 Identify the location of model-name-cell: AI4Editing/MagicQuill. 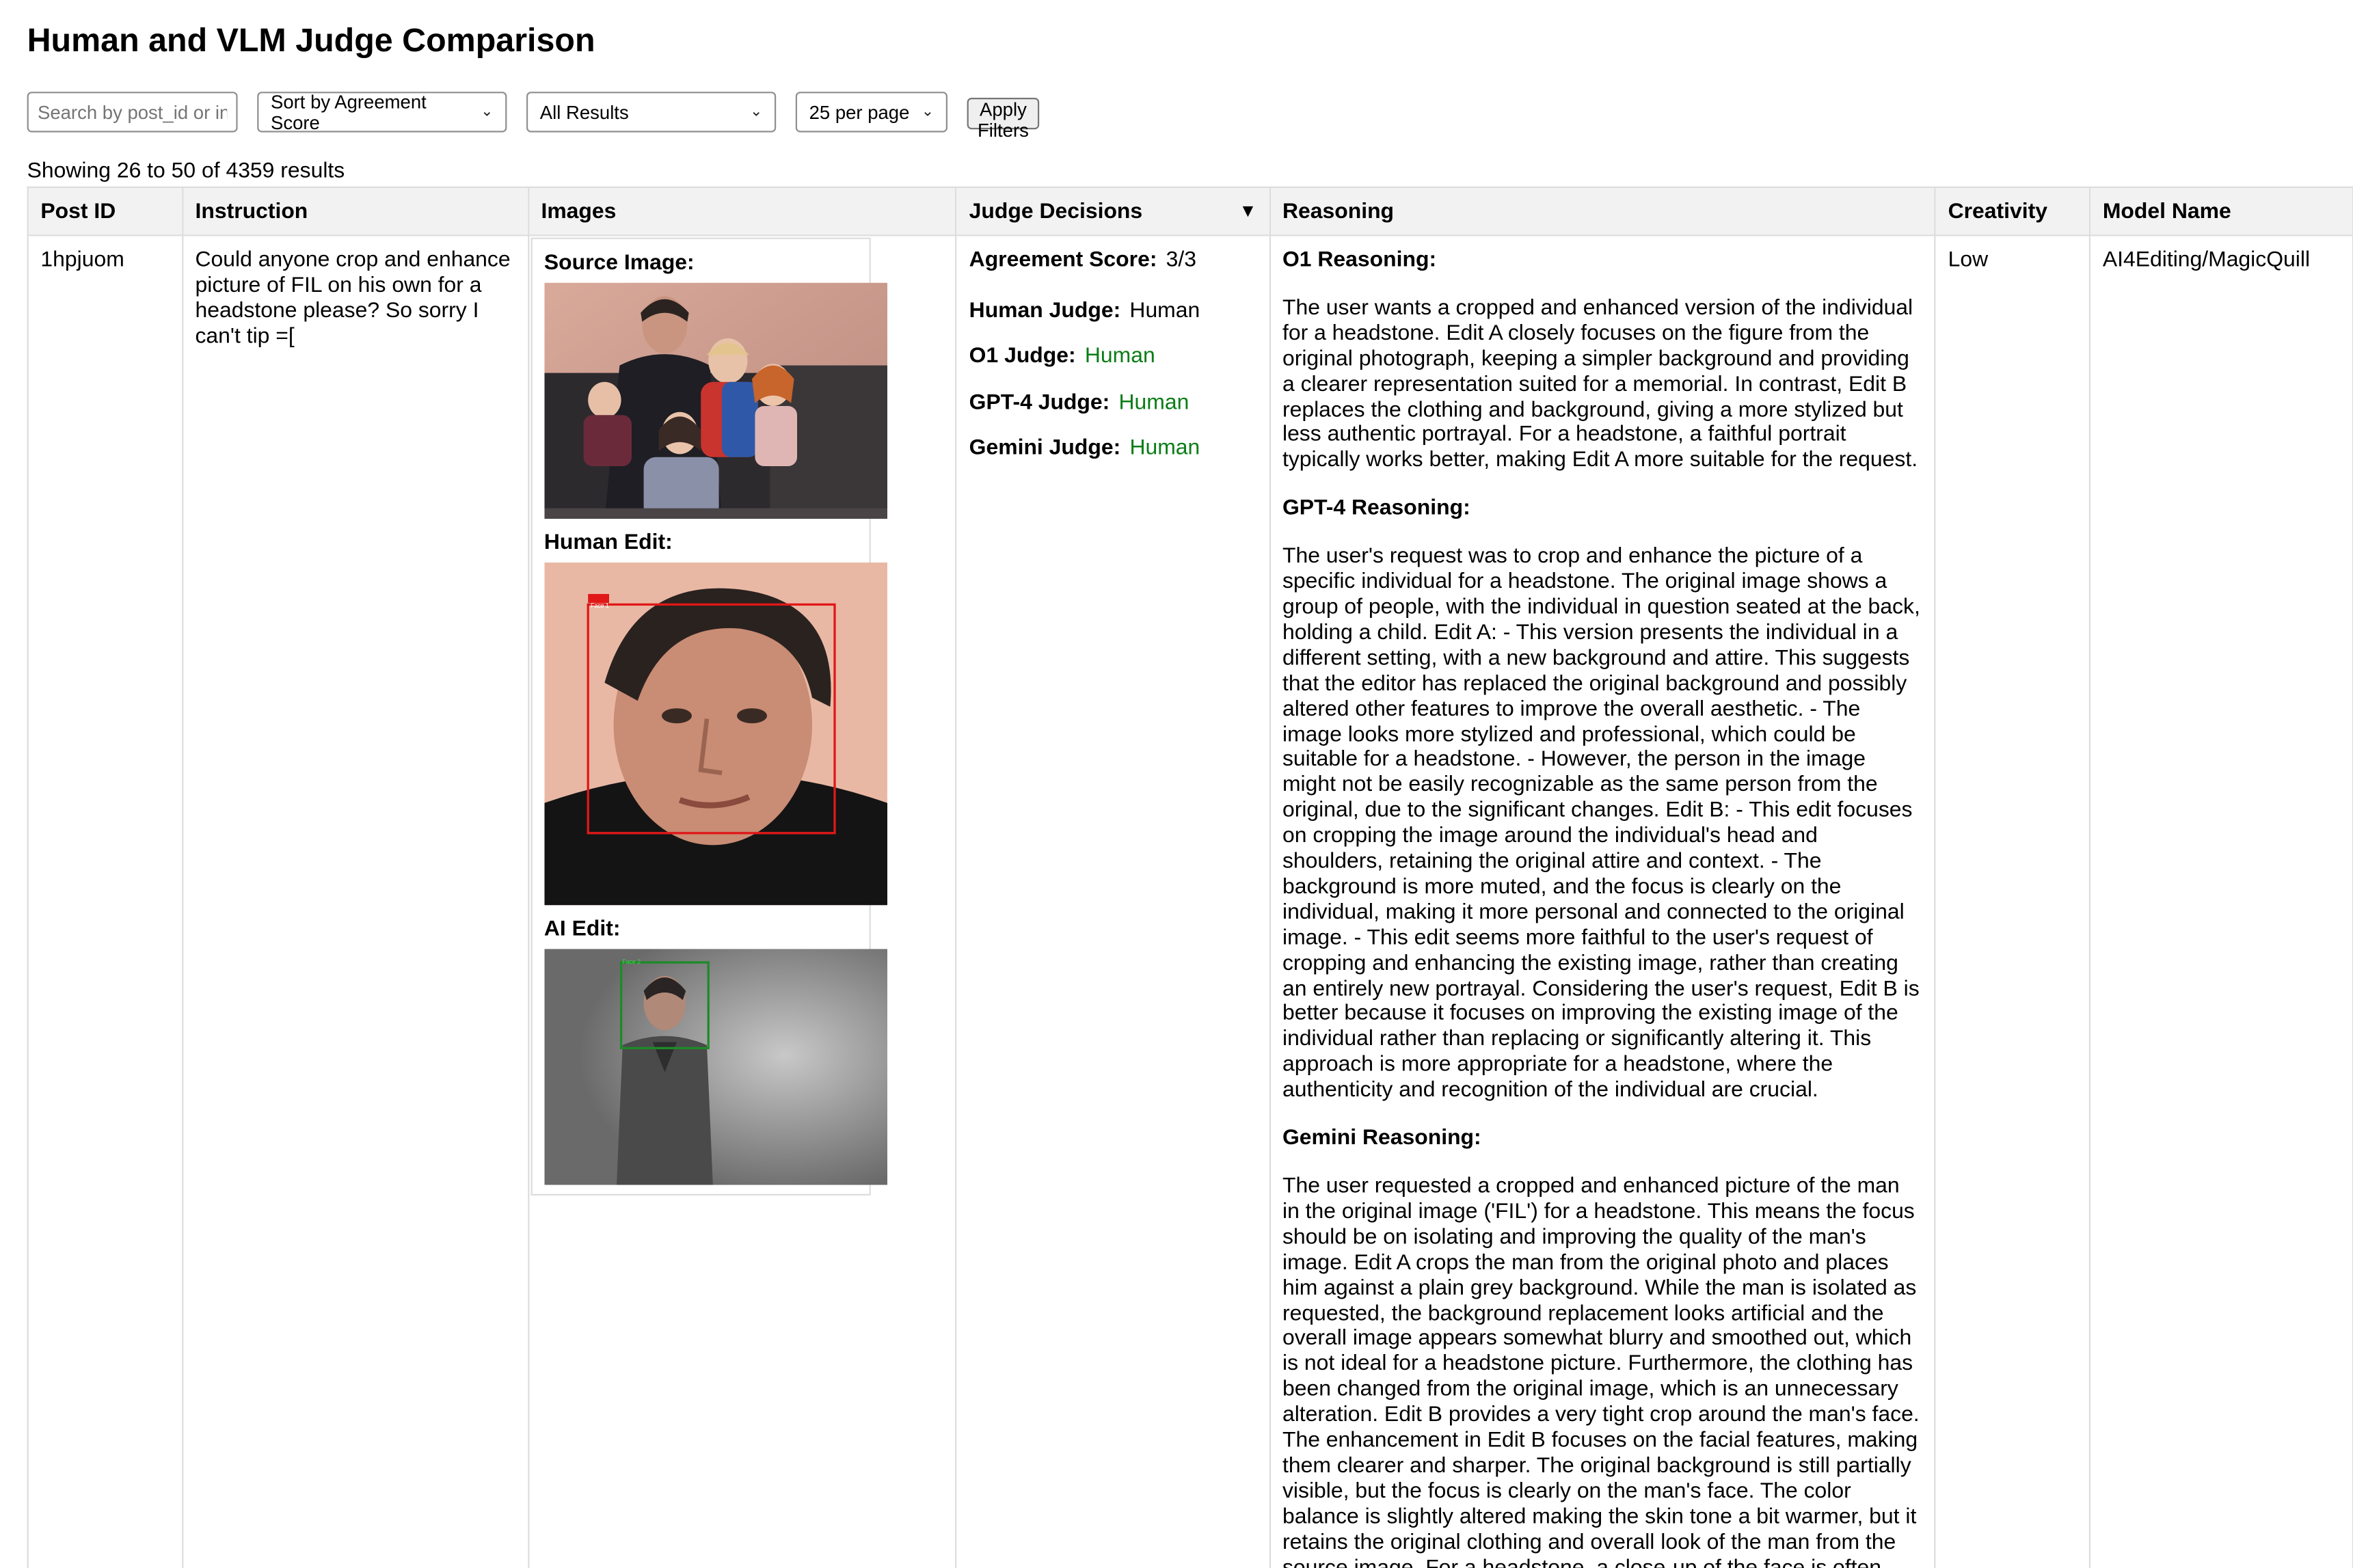
(2221, 901).